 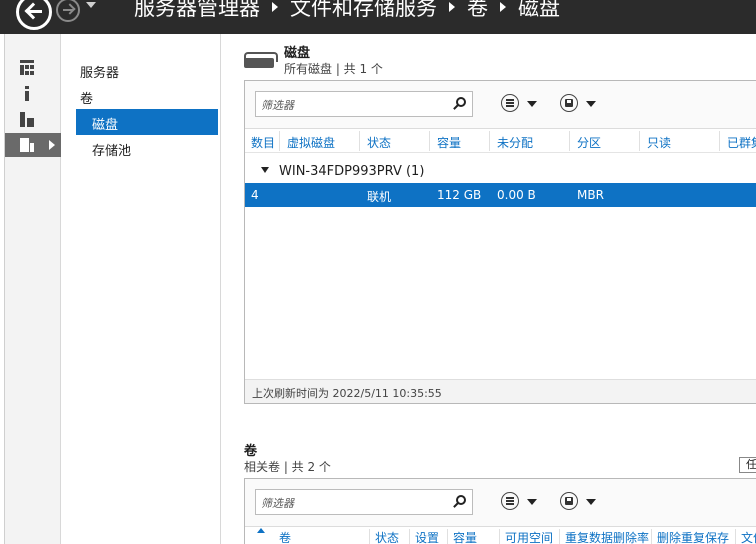 I want to click on history-dropdown-icon, so click(x=91, y=5).